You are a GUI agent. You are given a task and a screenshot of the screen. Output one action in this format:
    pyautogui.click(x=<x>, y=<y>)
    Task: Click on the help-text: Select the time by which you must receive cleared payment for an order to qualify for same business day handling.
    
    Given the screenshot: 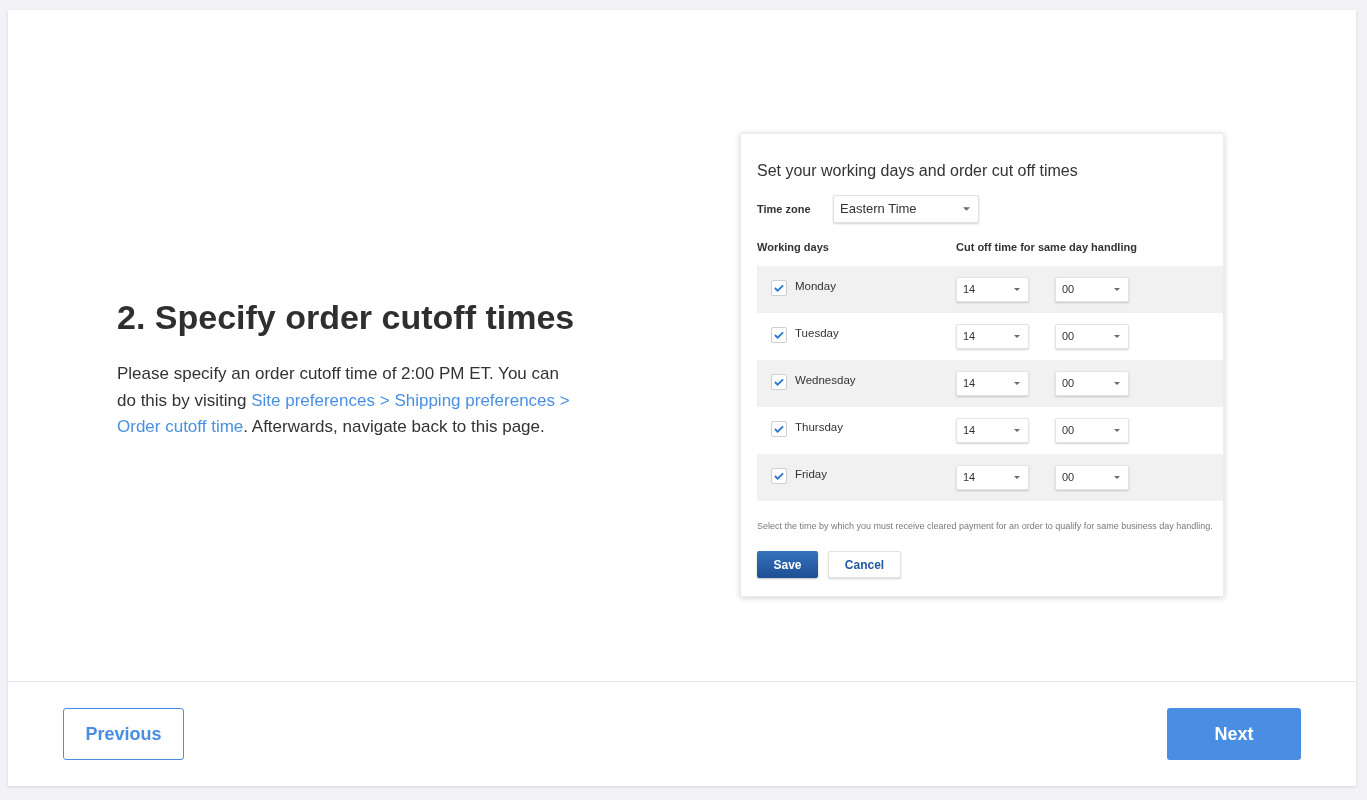 What is the action you would take?
    pyautogui.click(x=985, y=526)
    